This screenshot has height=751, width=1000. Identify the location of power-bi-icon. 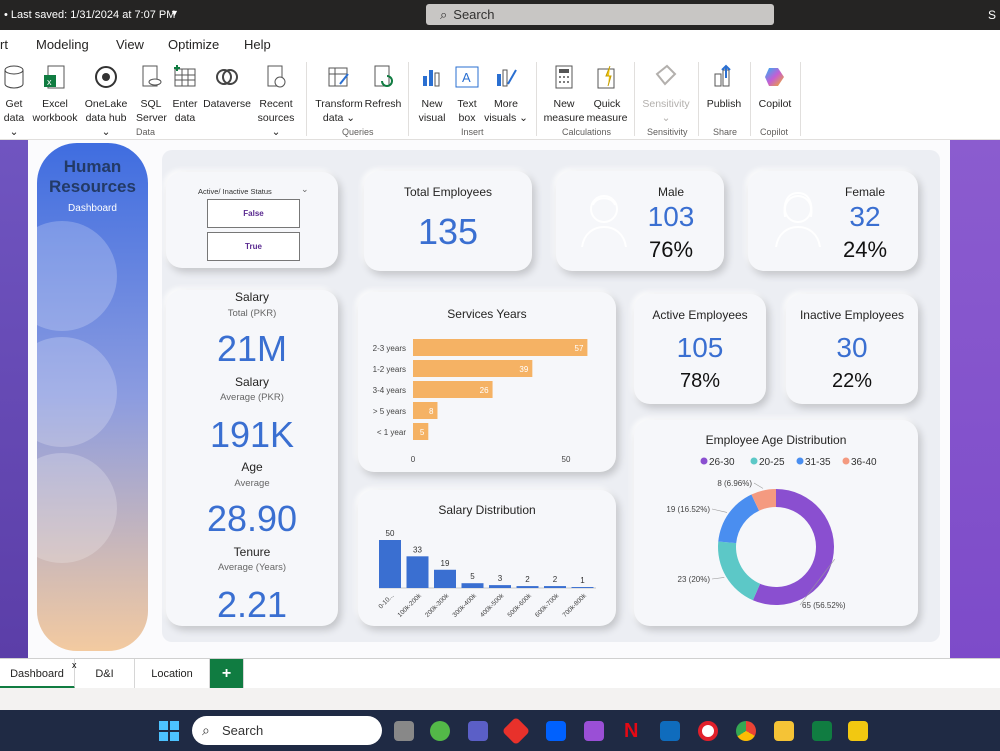
(858, 731).